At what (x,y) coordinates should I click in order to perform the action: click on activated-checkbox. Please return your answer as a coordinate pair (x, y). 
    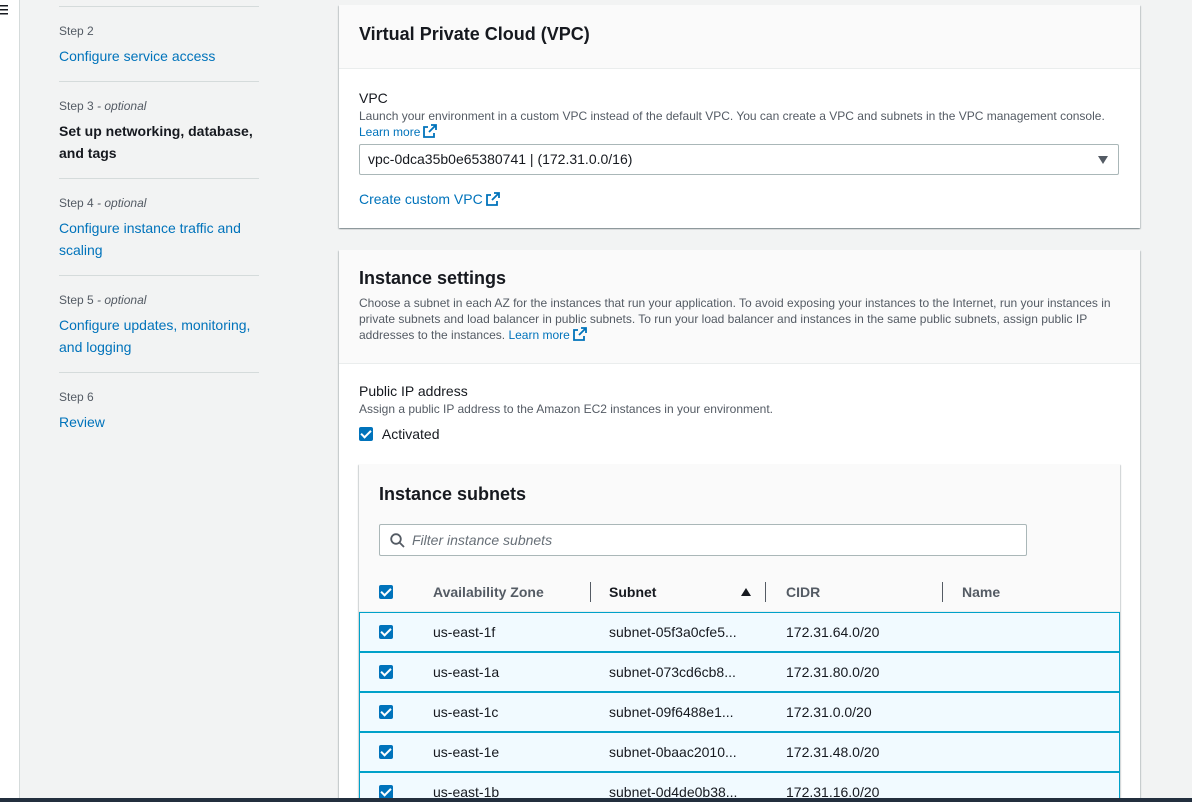
    Looking at the image, I should click on (366, 434).